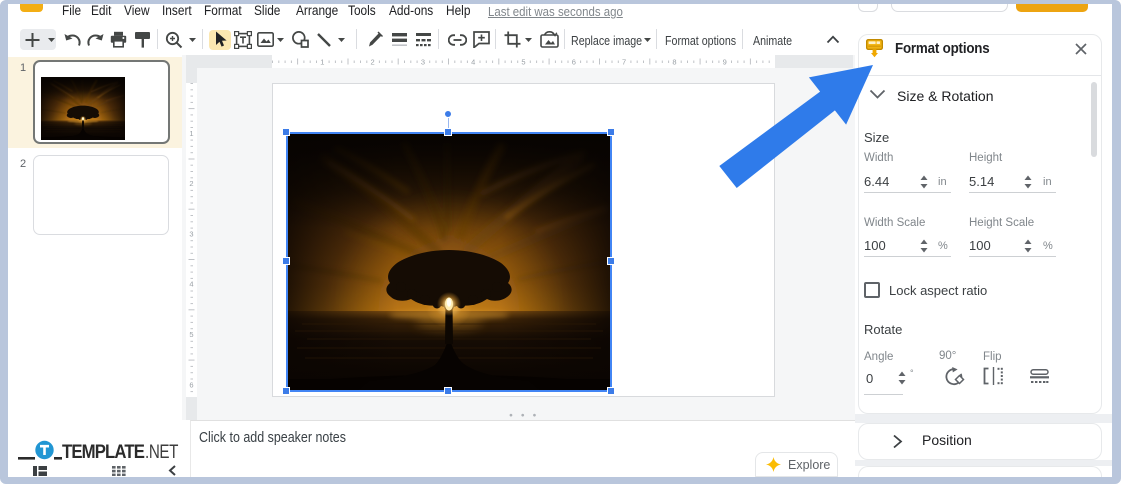  What do you see at coordinates (103, 452) in the screenshot?
I see `svg-text: TEMPLATE` at bounding box center [103, 452].